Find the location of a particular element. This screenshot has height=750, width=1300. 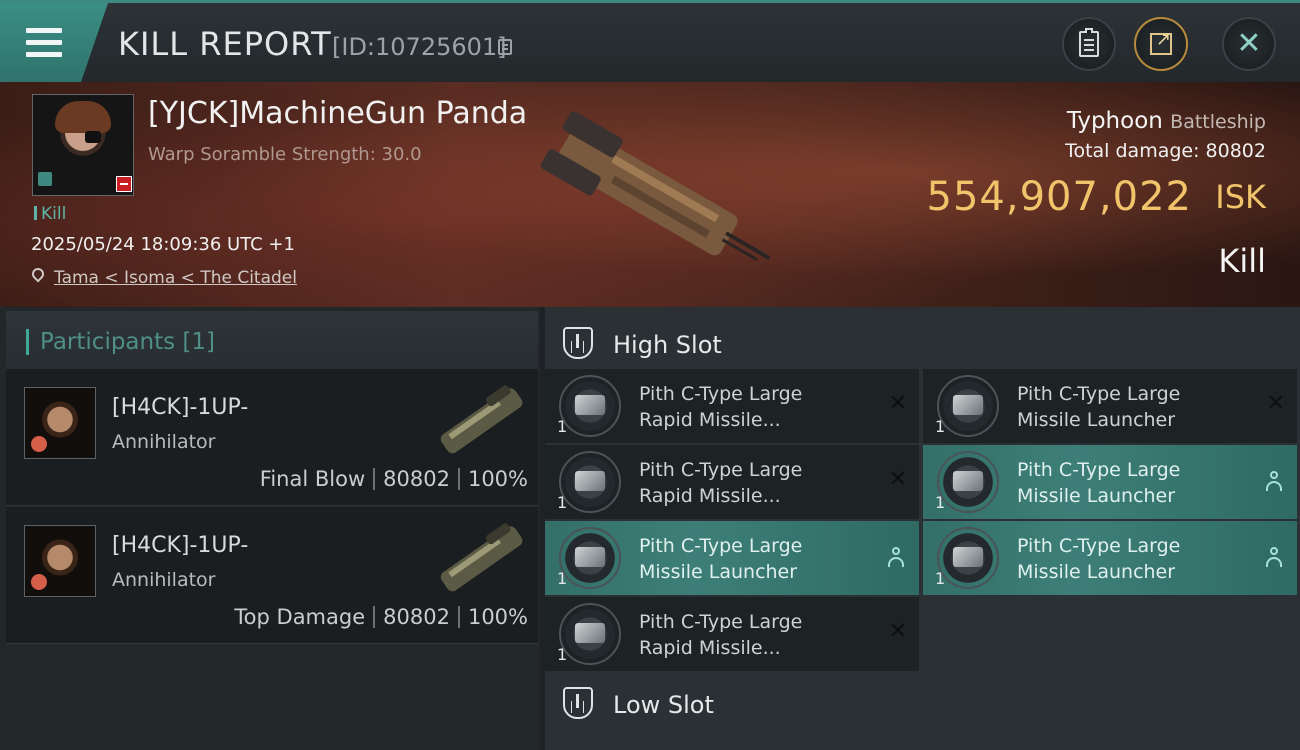

victim-ship-class: Battleship is located at coordinates (1218, 122).